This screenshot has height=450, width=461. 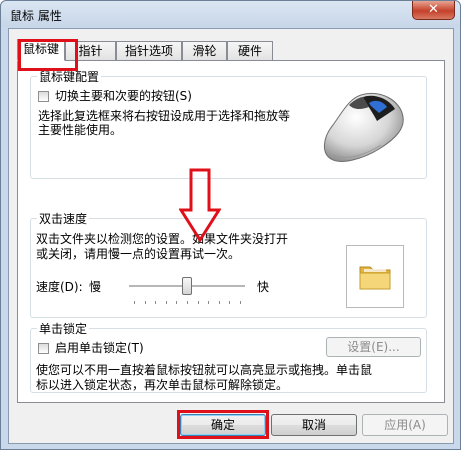 What do you see at coordinates (138, 254) in the screenshot?
I see `double-click-description-2: 或关闭，请用慢一点的设置再试一次。` at bounding box center [138, 254].